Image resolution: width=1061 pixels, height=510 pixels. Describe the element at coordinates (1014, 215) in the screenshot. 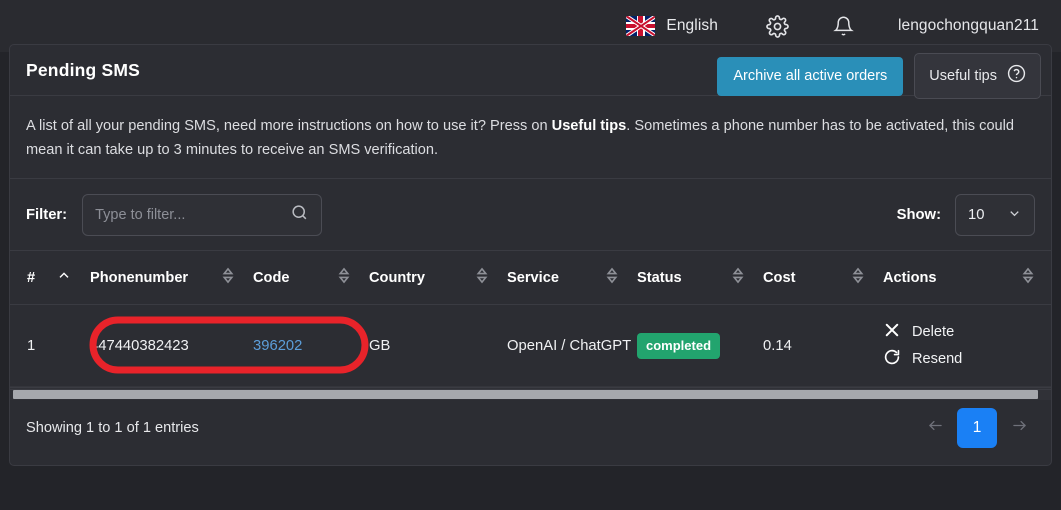

I see `chevron-down-icon` at that location.